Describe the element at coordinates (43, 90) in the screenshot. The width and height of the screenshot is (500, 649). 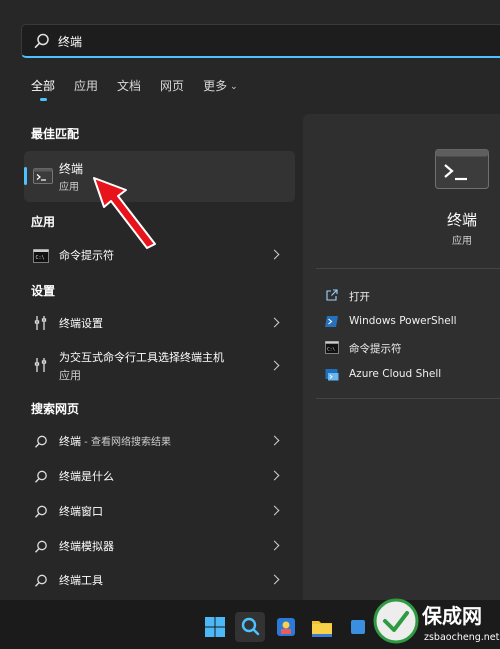
I see `tab-all: 全部` at that location.